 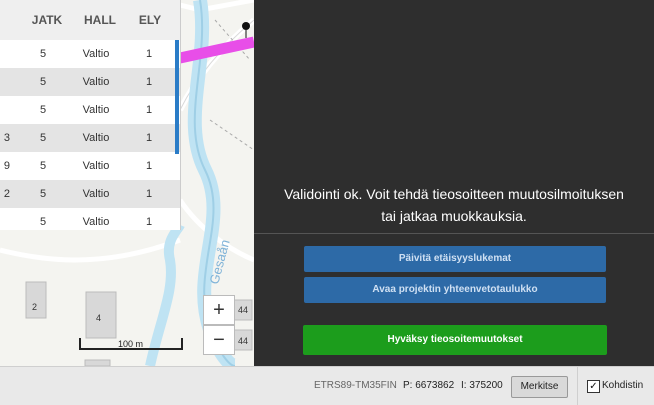 What do you see at coordinates (454, 216) in the screenshot?
I see `validation-message-line2: tai jatkaa muokkauksia.` at bounding box center [454, 216].